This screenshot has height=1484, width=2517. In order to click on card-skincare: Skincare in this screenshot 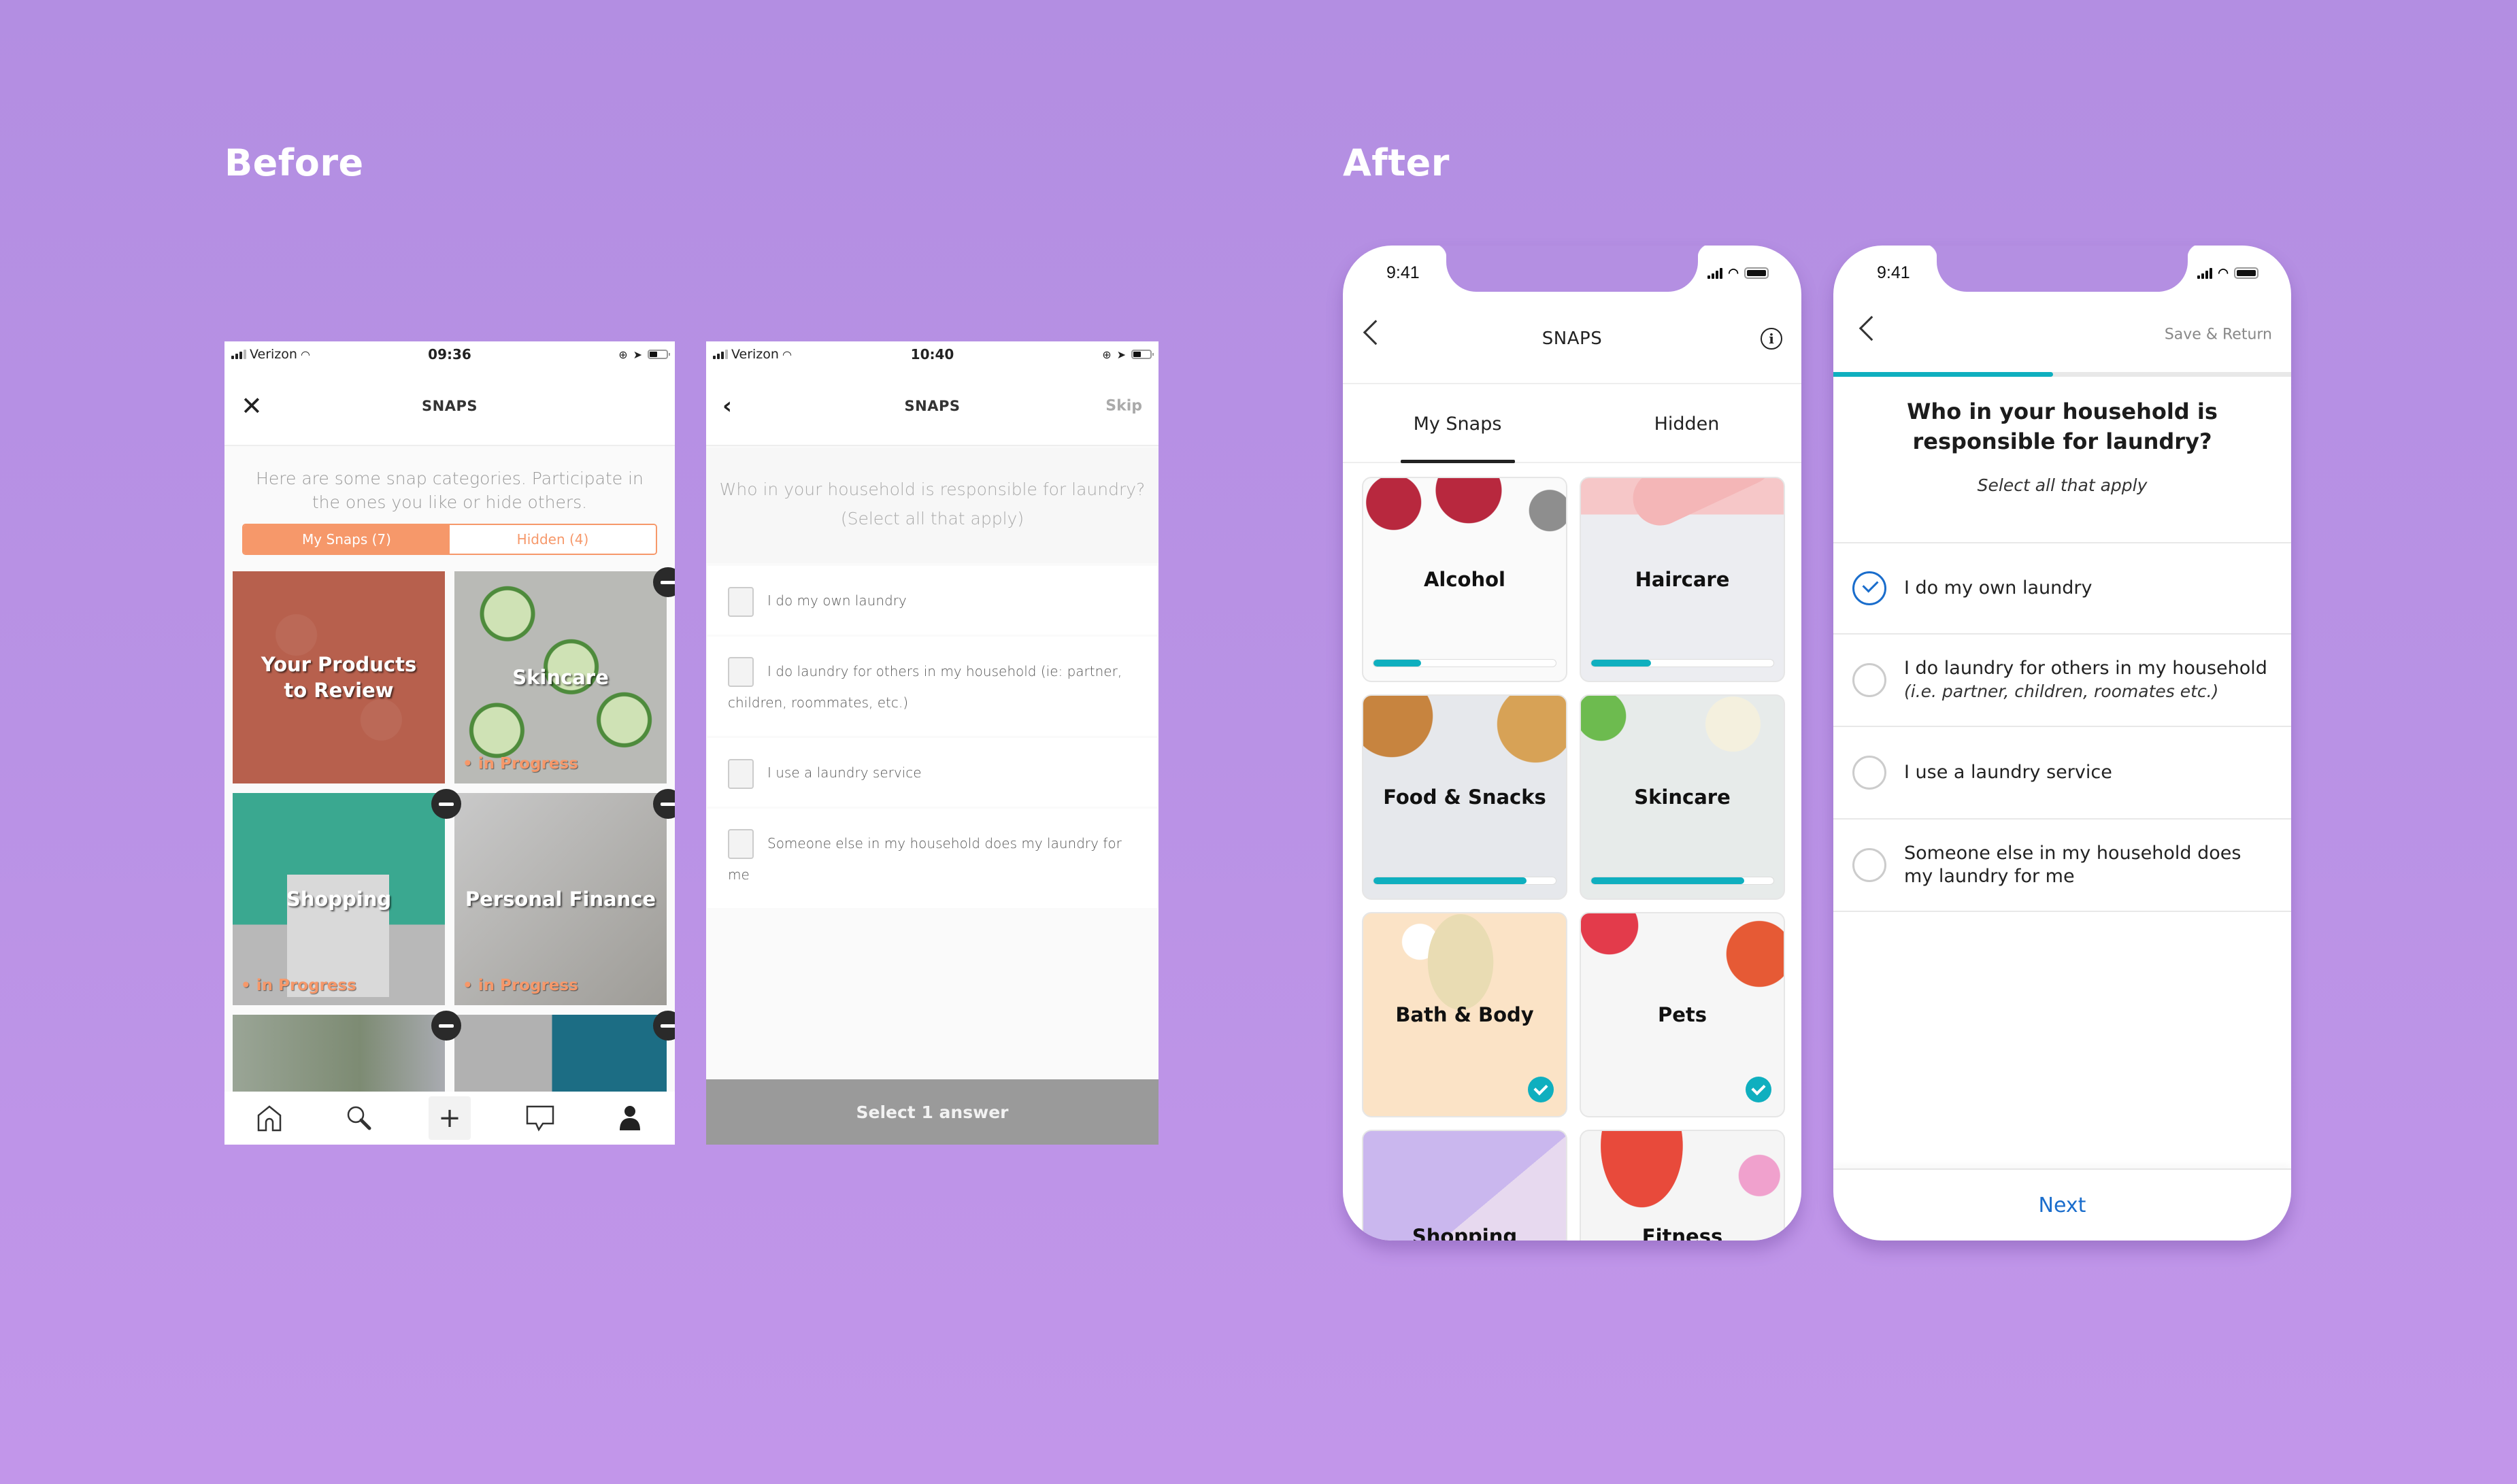, I will do `click(1683, 797)`.